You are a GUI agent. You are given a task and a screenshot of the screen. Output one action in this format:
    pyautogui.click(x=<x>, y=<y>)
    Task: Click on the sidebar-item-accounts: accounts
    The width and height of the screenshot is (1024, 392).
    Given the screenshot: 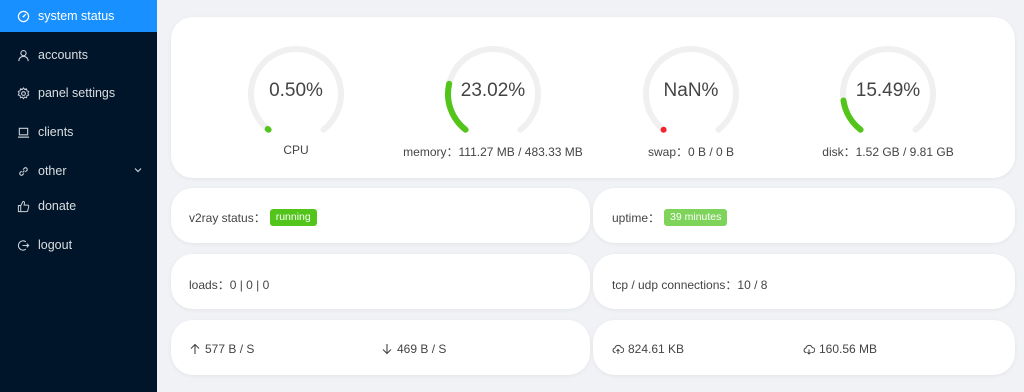 What is the action you would take?
    pyautogui.click(x=78, y=55)
    